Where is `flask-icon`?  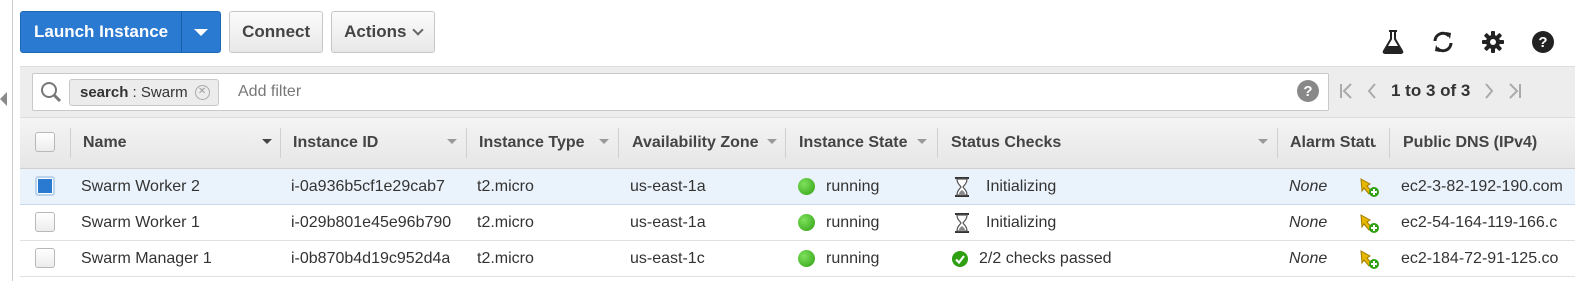
flask-icon is located at coordinates (1393, 42).